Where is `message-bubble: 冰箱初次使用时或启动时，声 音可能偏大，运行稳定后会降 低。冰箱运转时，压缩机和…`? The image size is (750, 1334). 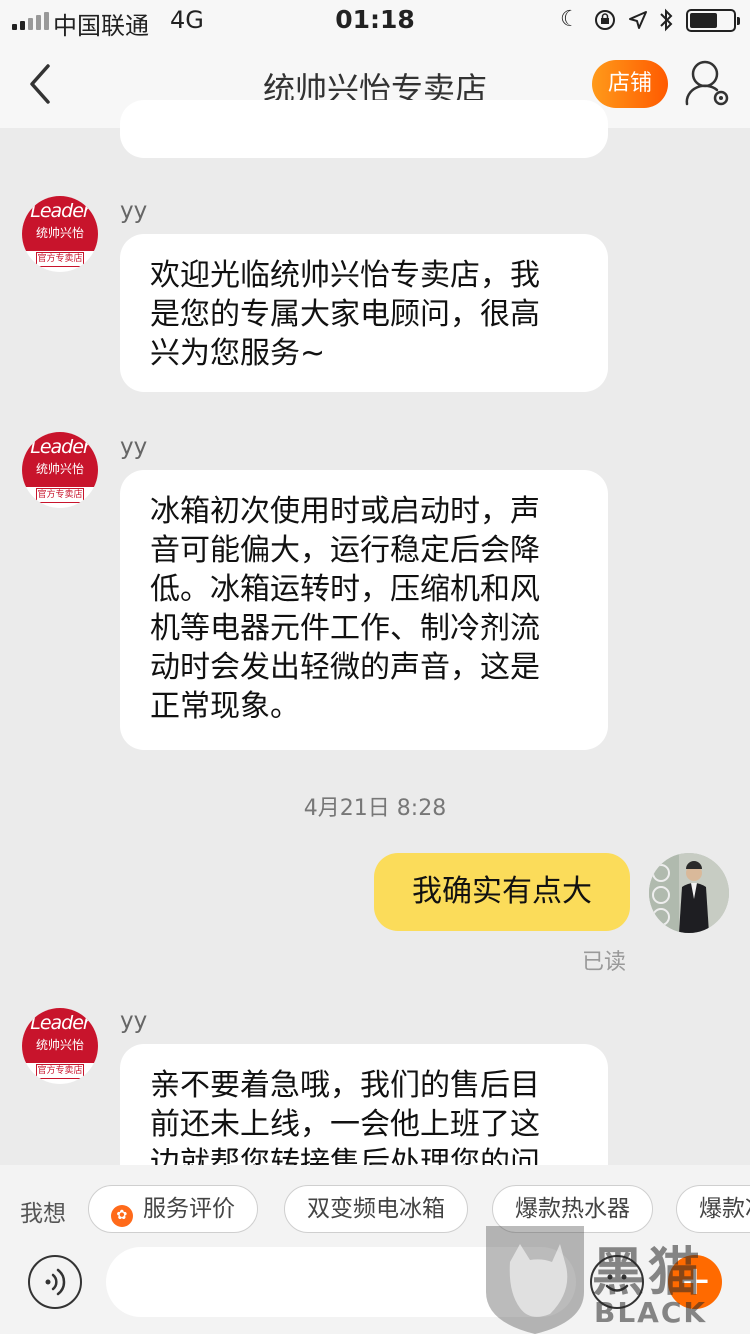 message-bubble: 冰箱初次使用时或启动时，声 音可能偏大，运行稳定后会降 低。冰箱运转时，压缩机和… is located at coordinates (364, 610).